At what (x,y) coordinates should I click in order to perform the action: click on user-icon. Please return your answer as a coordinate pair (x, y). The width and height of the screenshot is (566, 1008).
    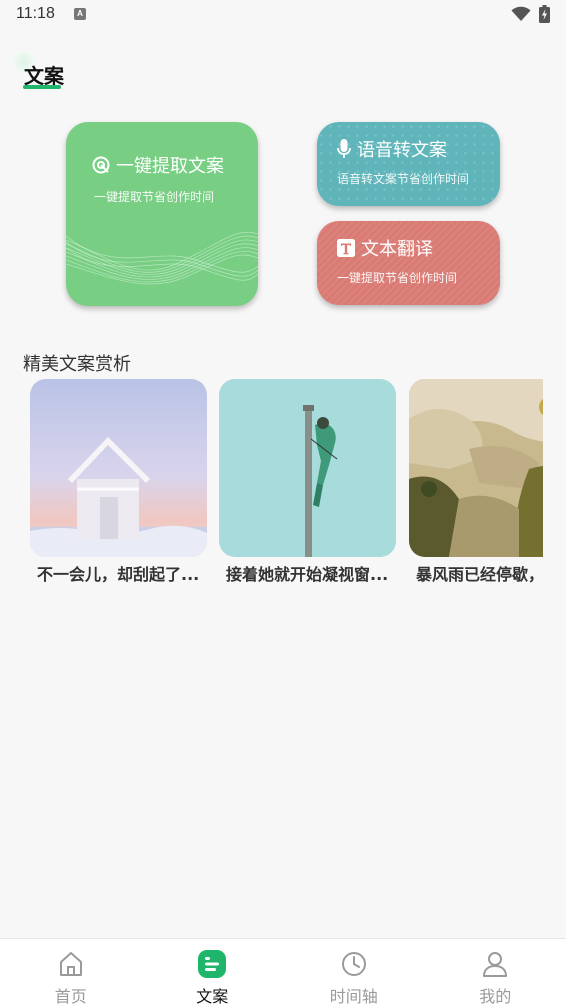
    Looking at the image, I should click on (495, 964).